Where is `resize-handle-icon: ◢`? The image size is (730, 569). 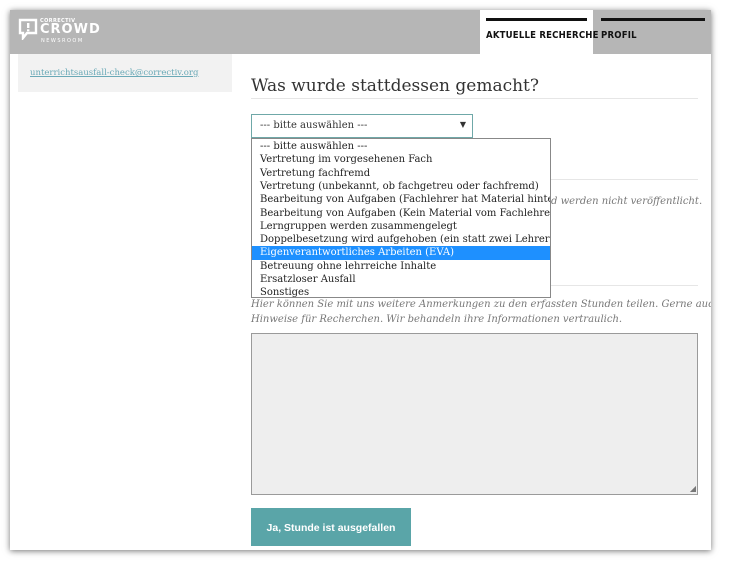 resize-handle-icon: ◢ is located at coordinates (693, 489).